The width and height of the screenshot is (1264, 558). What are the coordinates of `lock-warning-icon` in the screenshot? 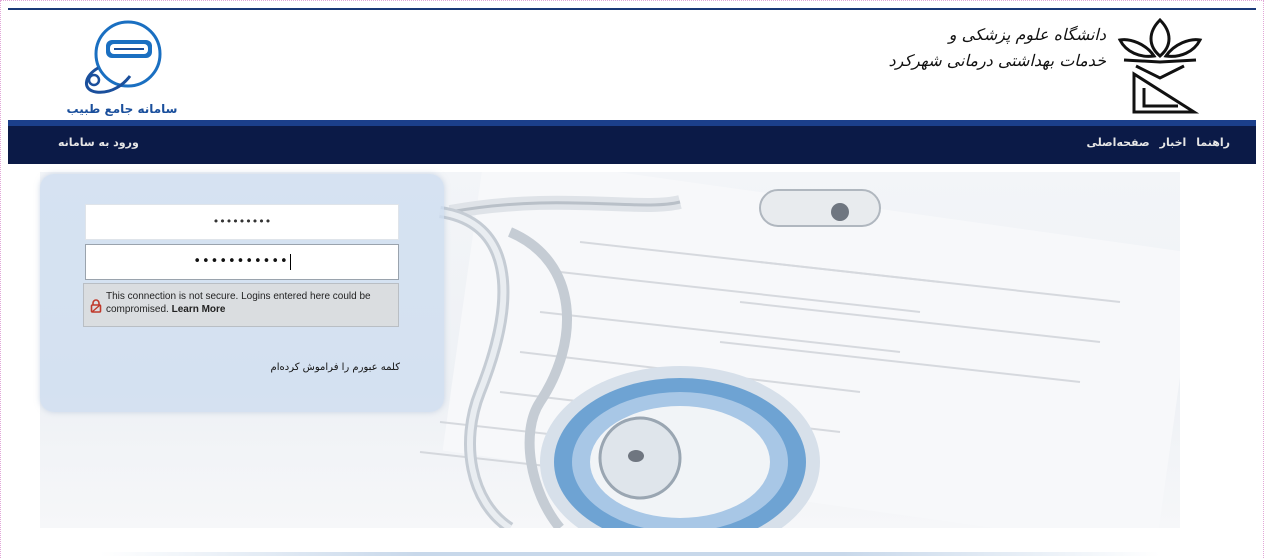 It's located at (96, 307).